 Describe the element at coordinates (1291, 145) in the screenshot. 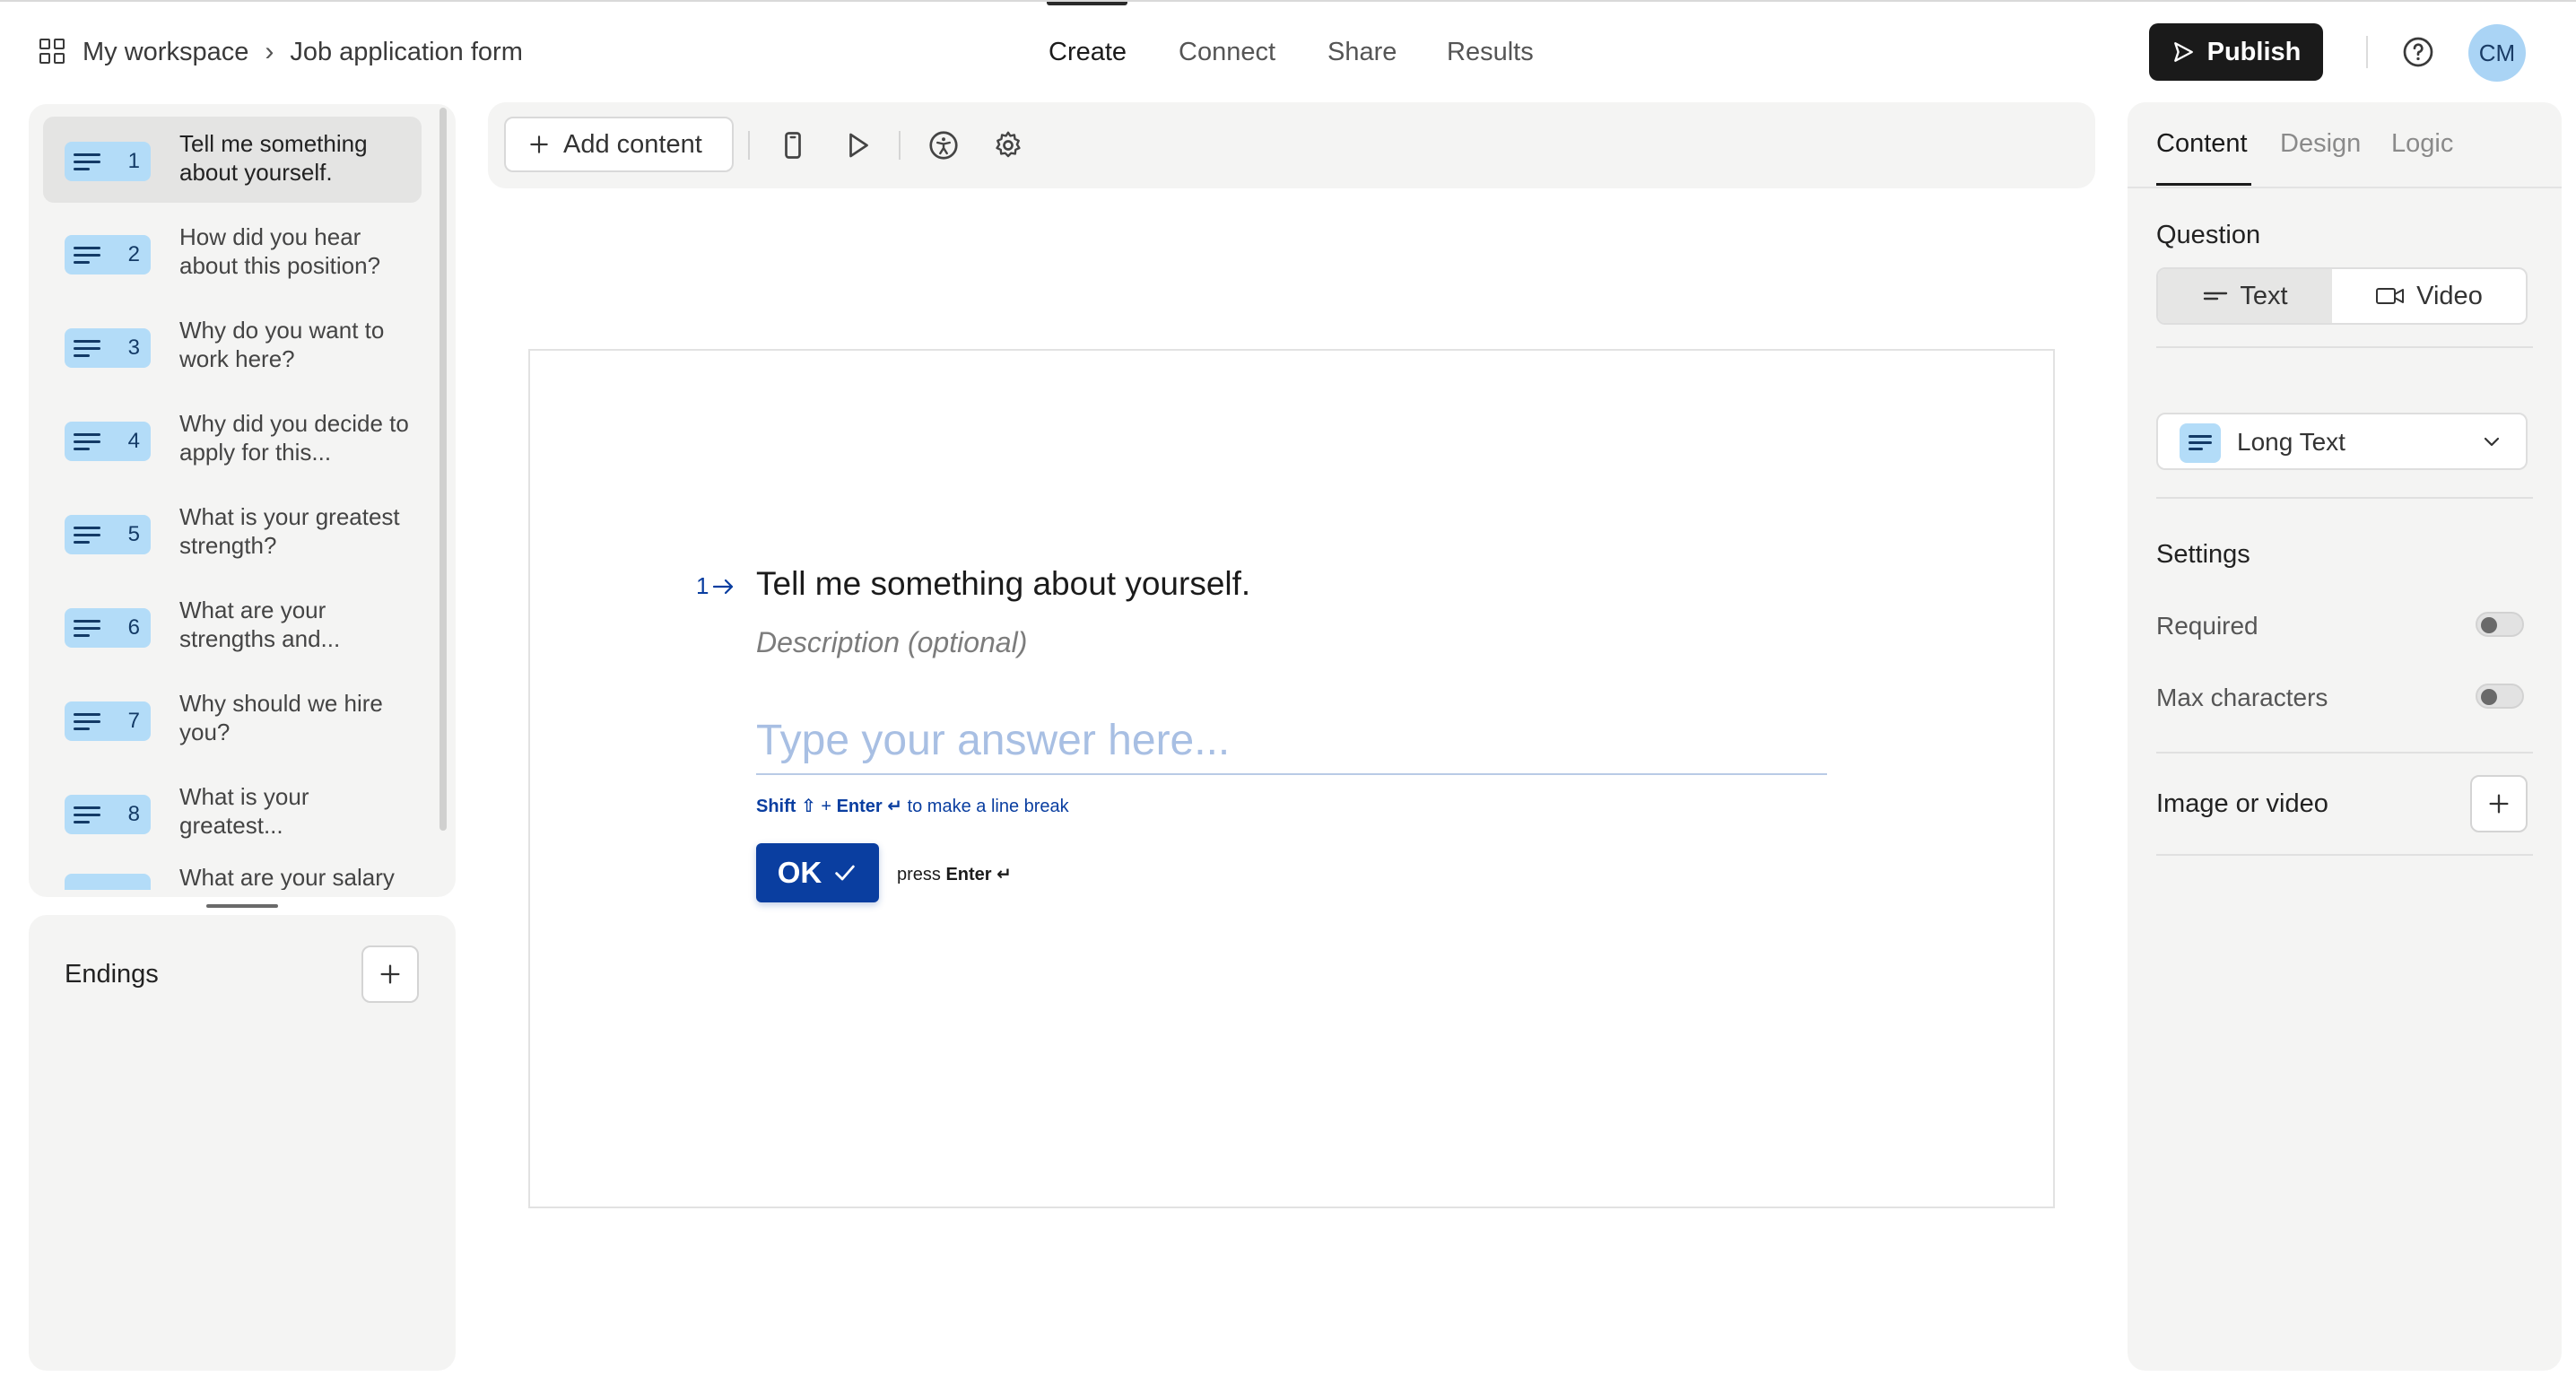

I see `editor-toolbar: Add content` at that location.